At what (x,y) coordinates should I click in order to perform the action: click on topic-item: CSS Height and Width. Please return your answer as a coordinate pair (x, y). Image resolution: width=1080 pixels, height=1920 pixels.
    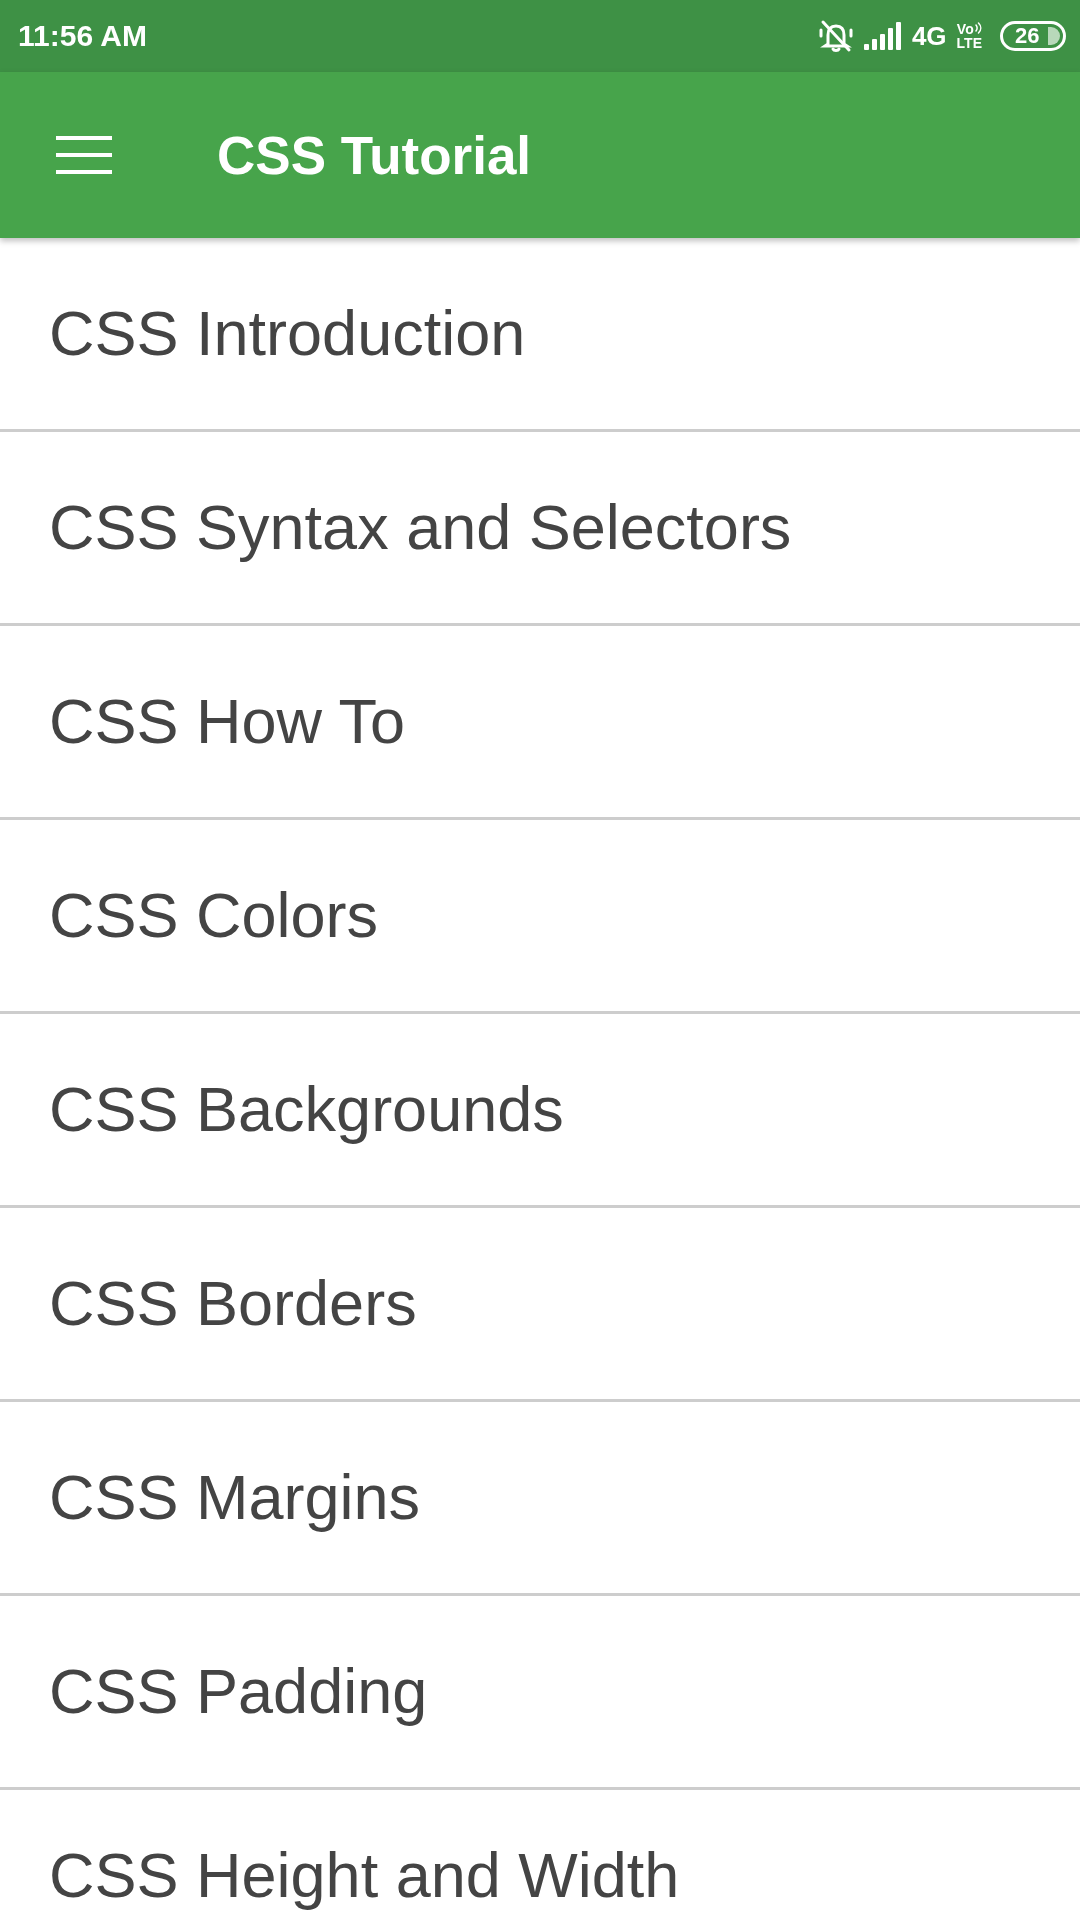
    Looking at the image, I should click on (364, 1875).